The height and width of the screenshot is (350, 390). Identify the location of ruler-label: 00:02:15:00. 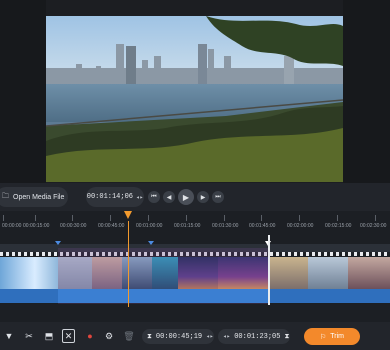
(338, 226).